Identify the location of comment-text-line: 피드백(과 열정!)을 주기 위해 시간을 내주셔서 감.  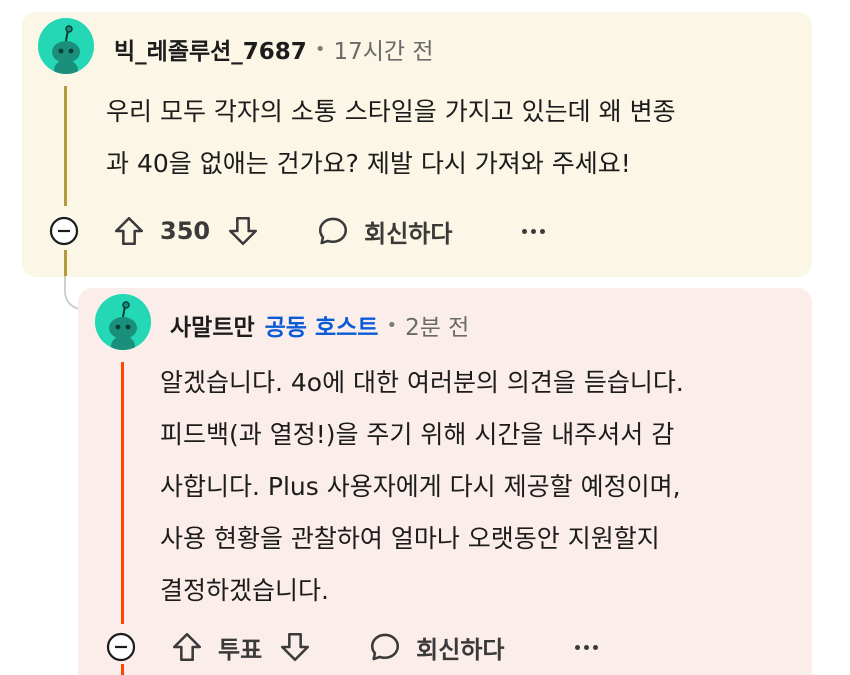
(417, 434).